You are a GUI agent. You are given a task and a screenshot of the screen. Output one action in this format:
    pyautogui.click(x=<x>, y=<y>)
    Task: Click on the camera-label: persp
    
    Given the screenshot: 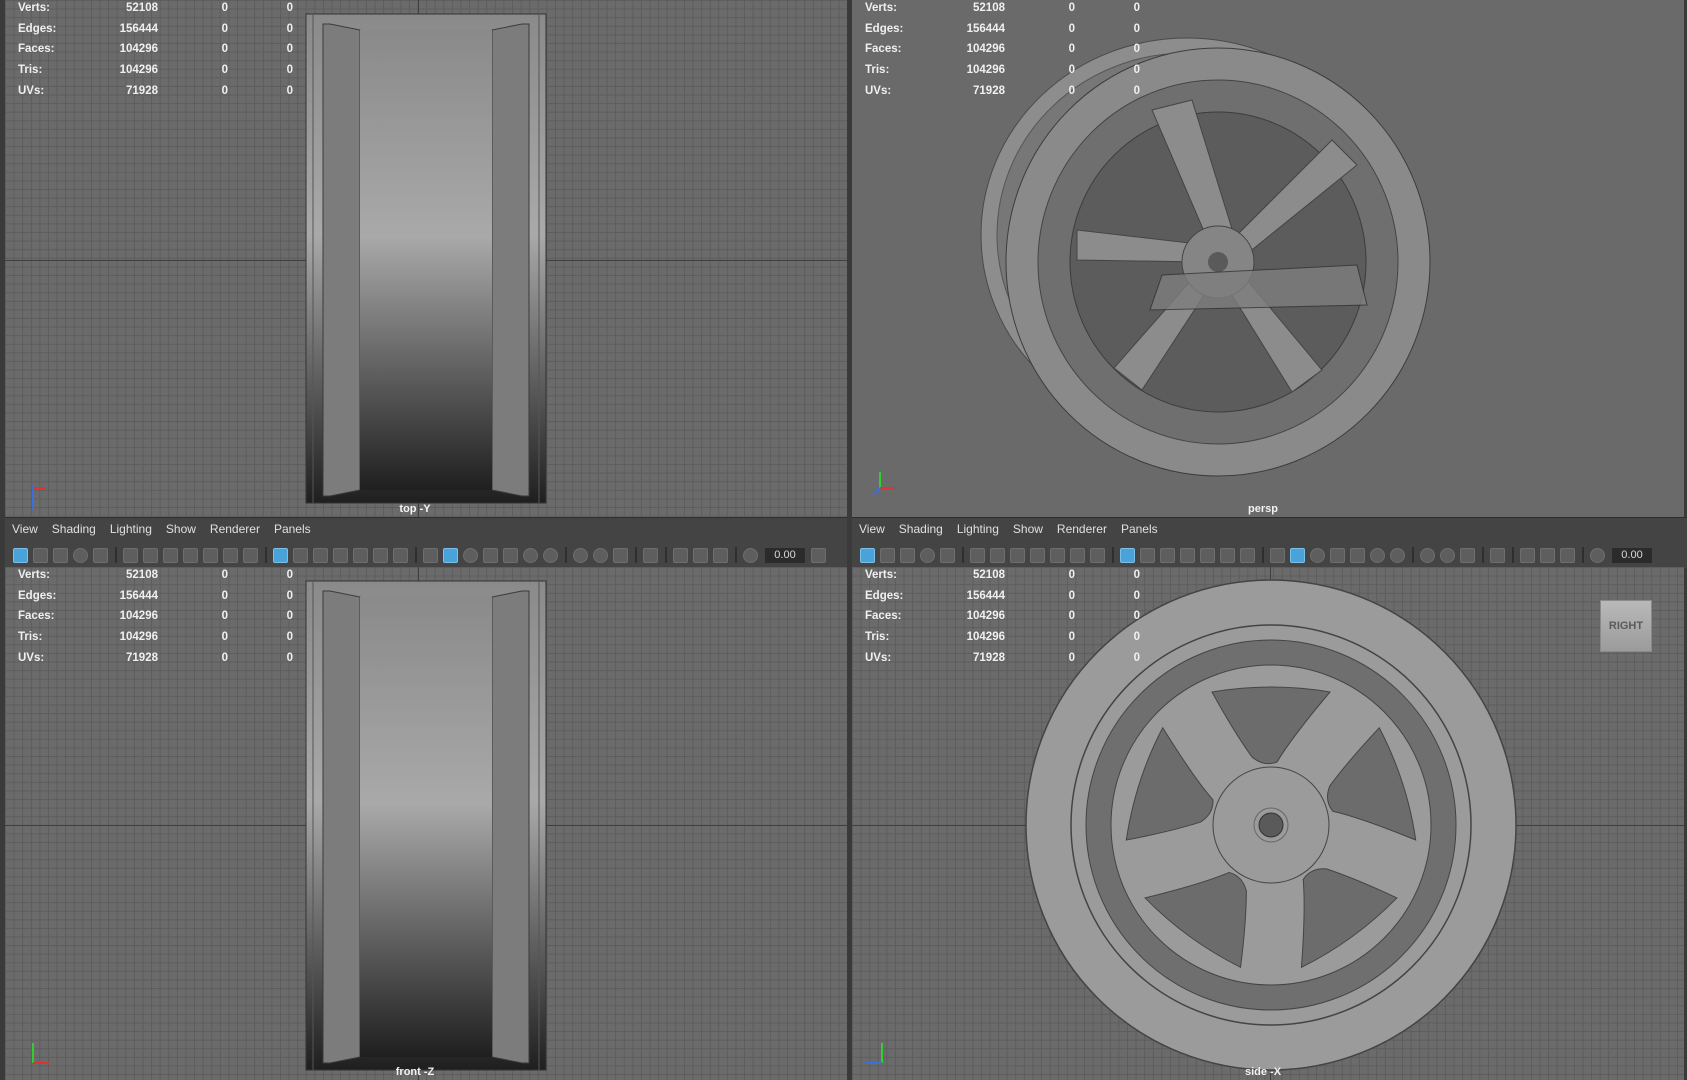 What is the action you would take?
    pyautogui.click(x=1263, y=509)
    